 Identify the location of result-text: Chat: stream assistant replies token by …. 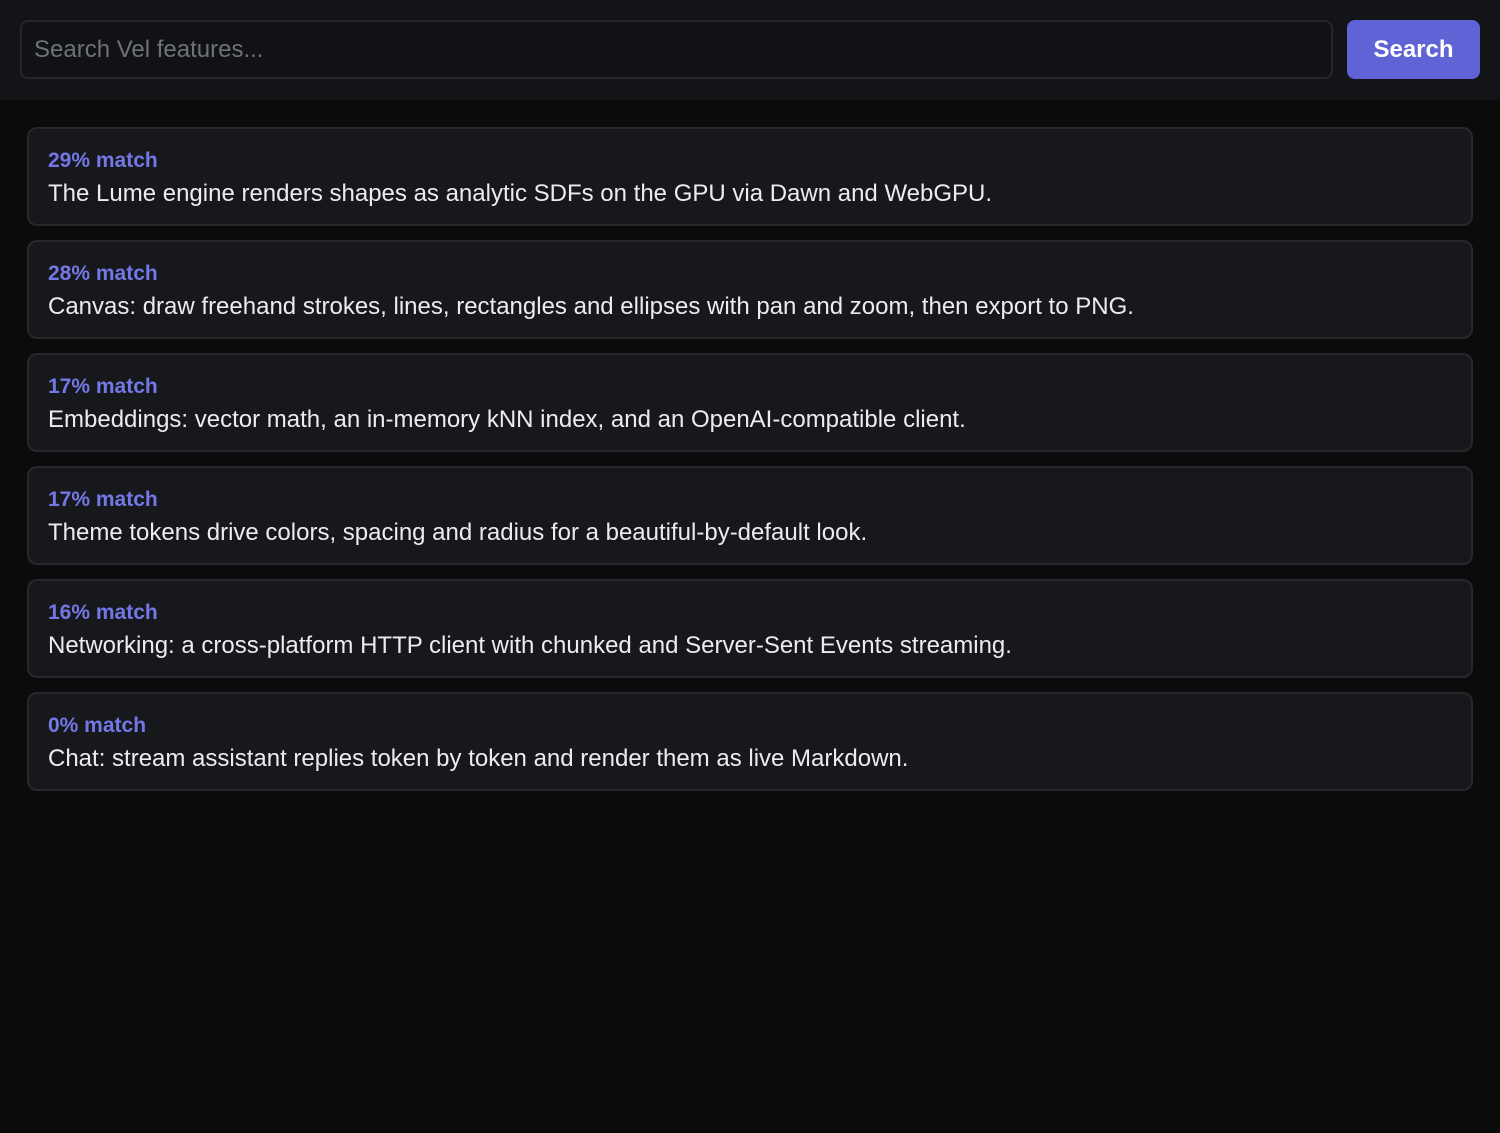
(478, 758).